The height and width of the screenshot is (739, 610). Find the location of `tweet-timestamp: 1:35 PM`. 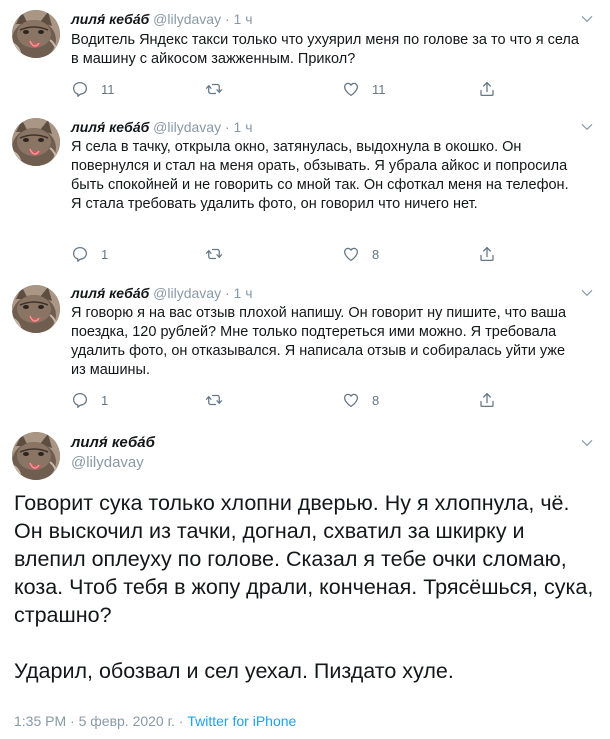

tweet-timestamp: 1:35 PM is located at coordinates (40, 721).